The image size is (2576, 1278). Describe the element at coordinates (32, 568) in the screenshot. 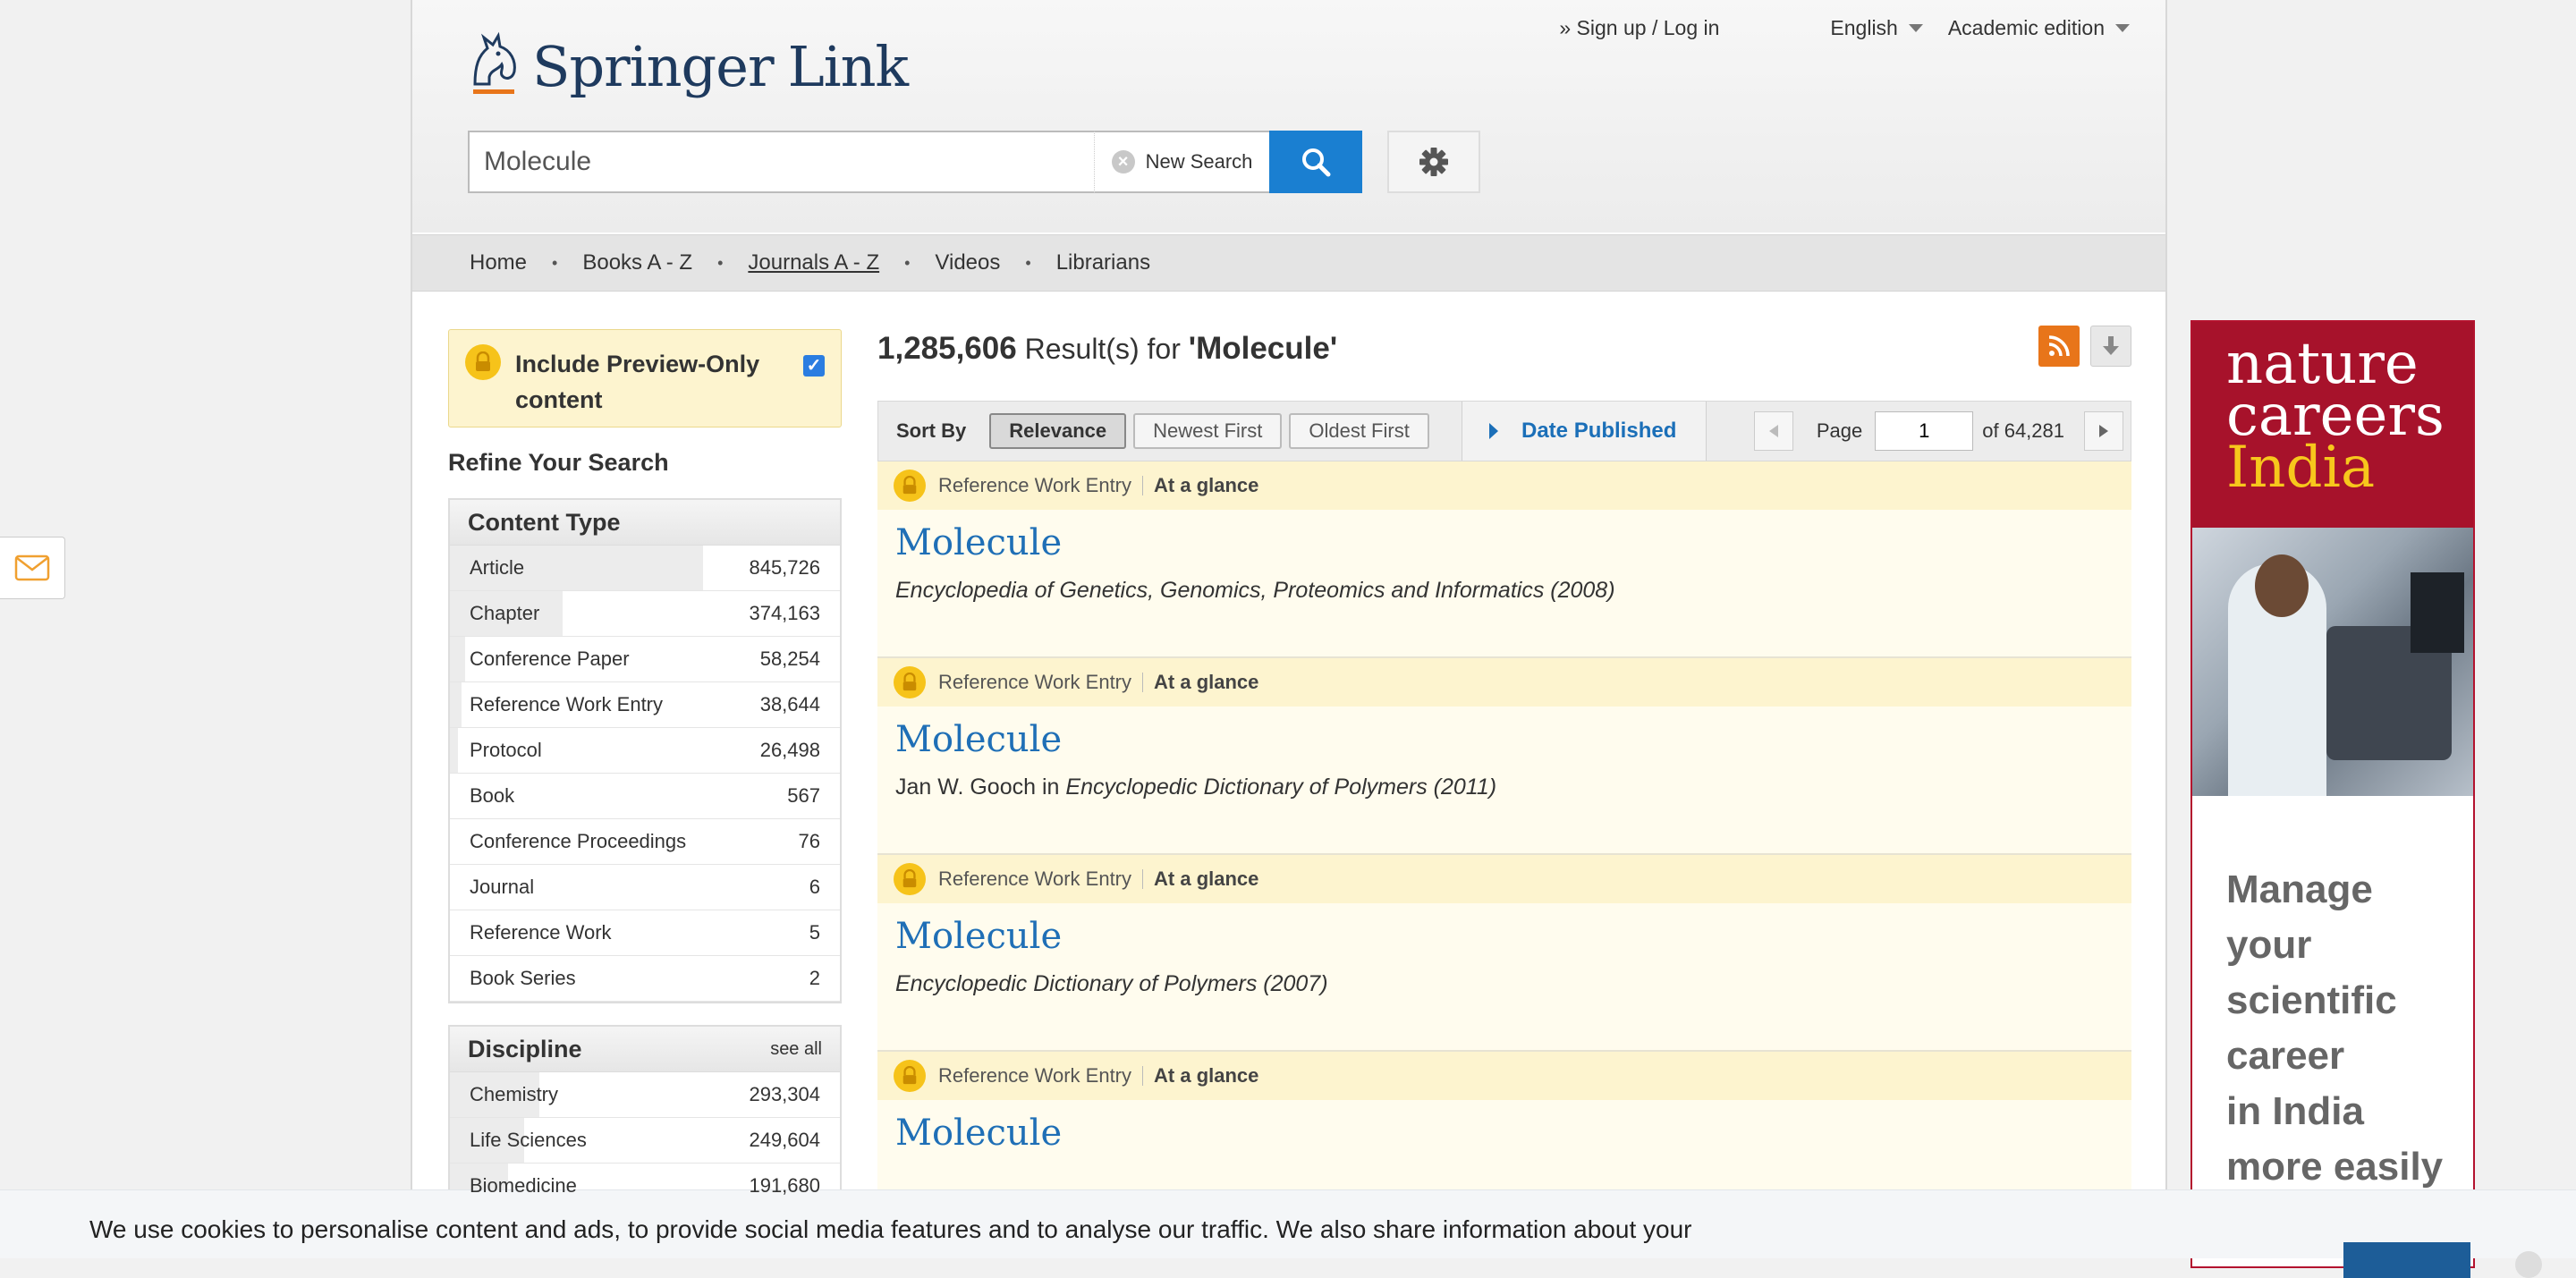

I see `feedback-tab` at that location.